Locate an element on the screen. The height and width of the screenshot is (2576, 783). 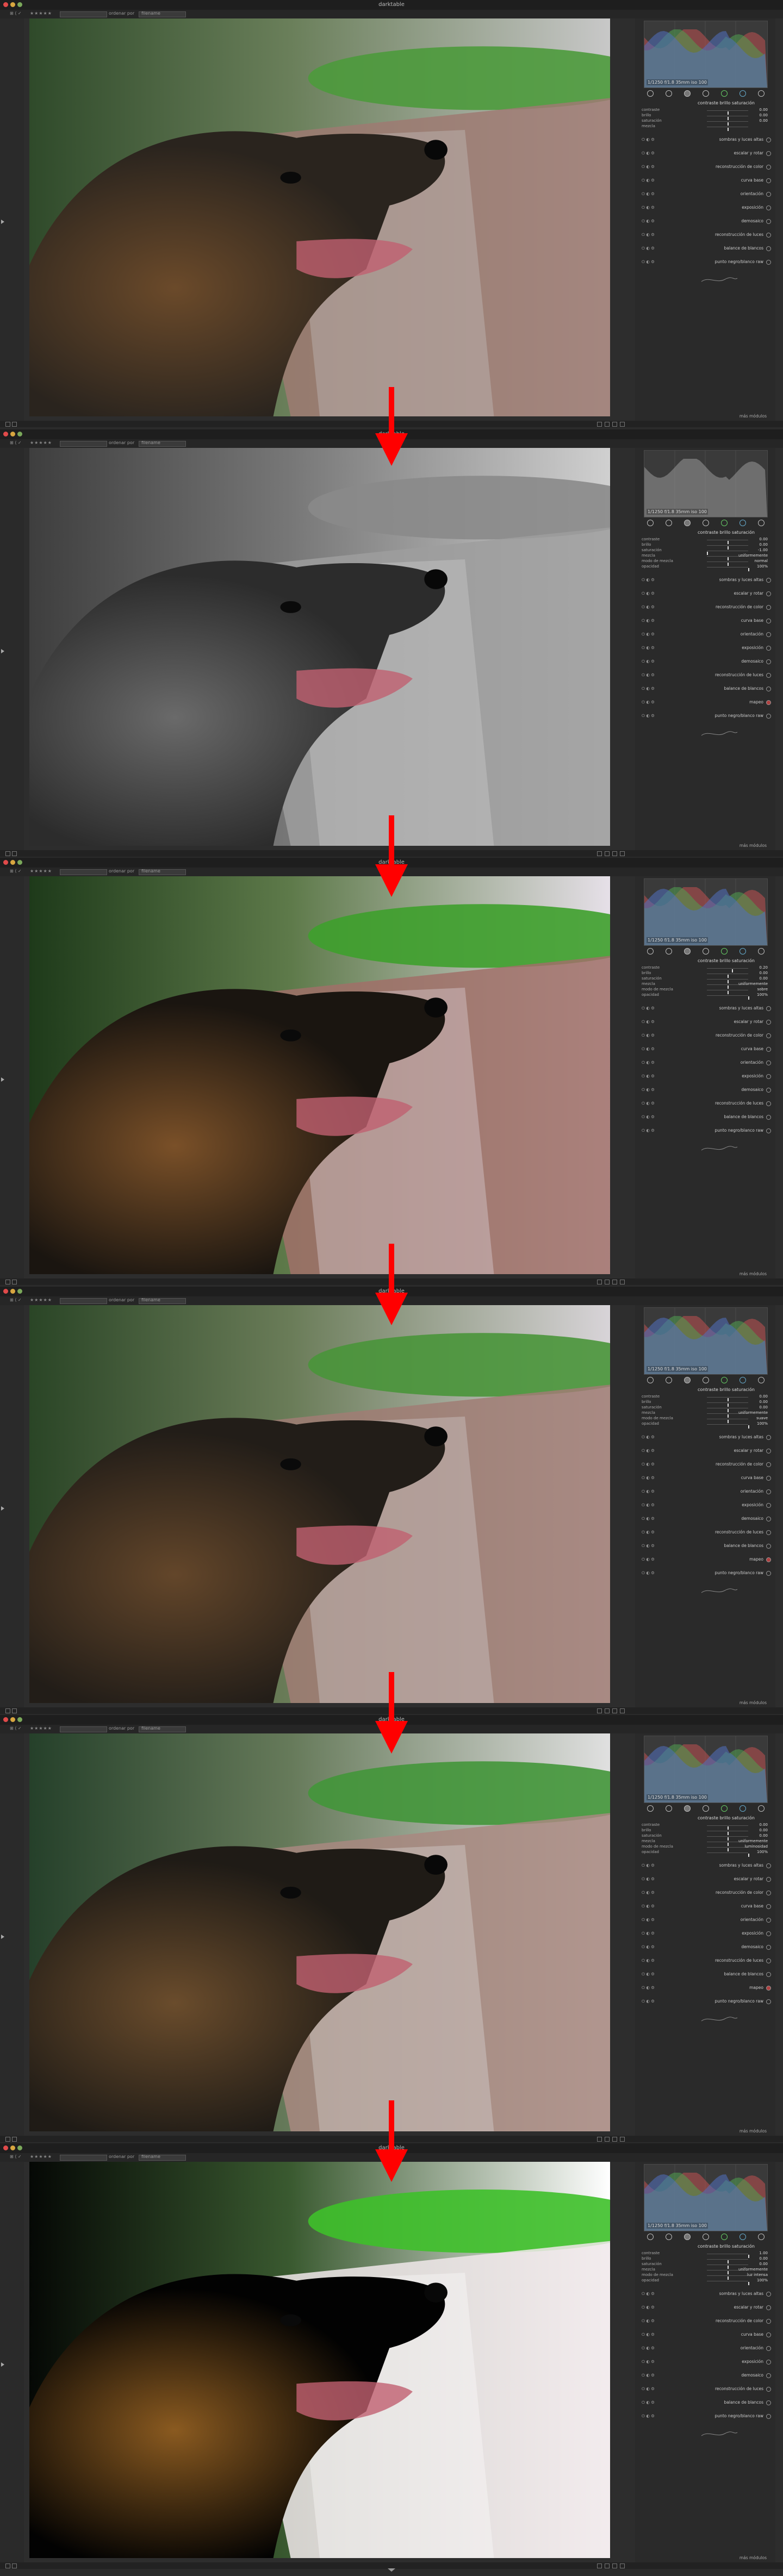
more-modules-link: más módulos is located at coordinates (753, 2558).